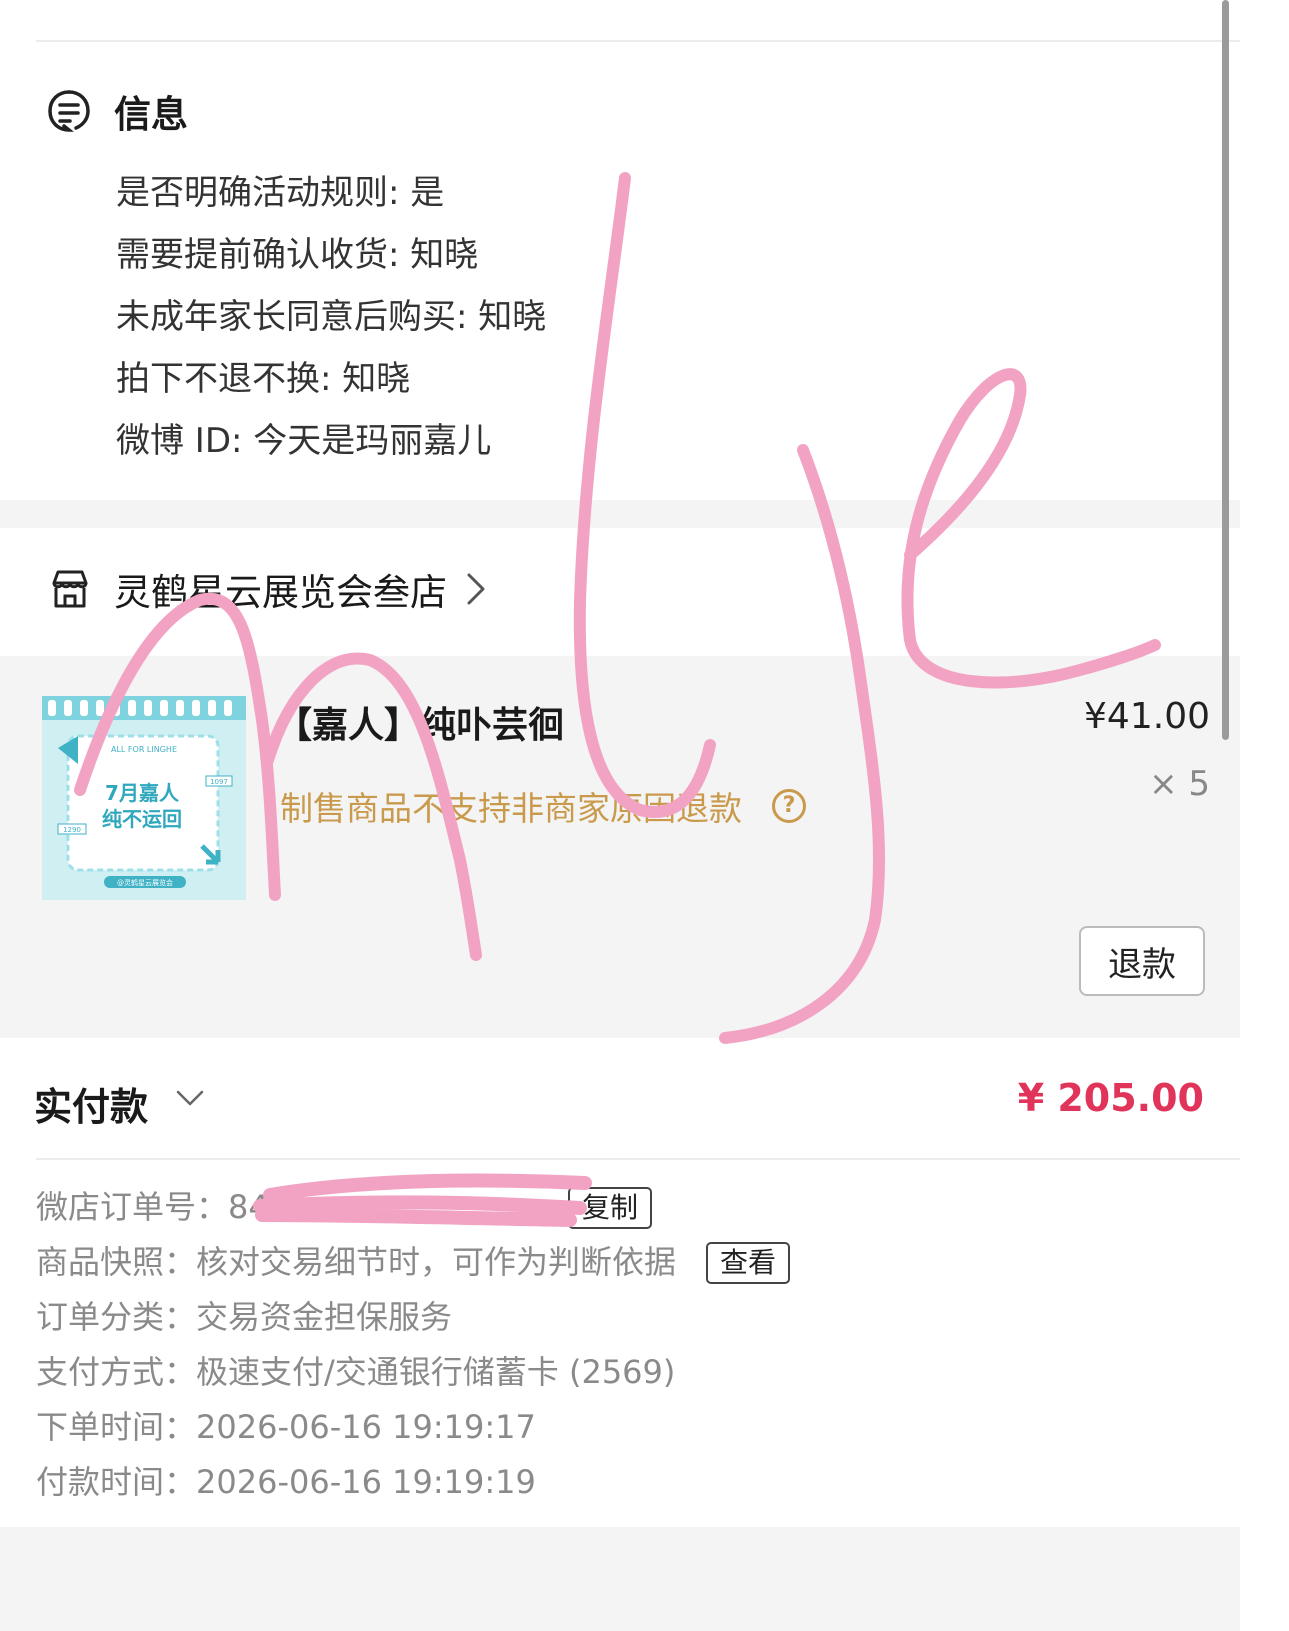  What do you see at coordinates (748, 1262) in the screenshot?
I see `view-snapshot-button: 查看` at bounding box center [748, 1262].